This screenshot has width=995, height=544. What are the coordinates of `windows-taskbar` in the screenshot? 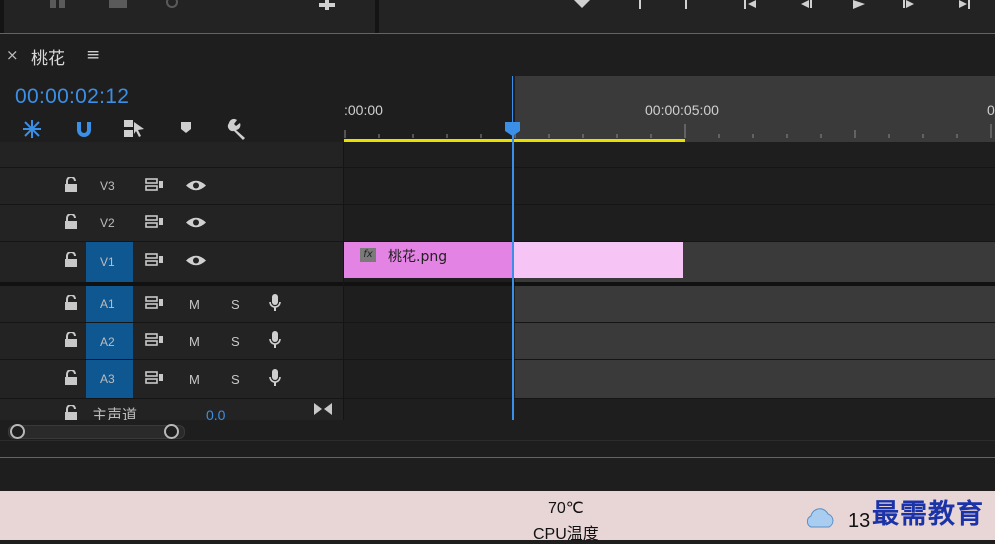 It's located at (497, 515).